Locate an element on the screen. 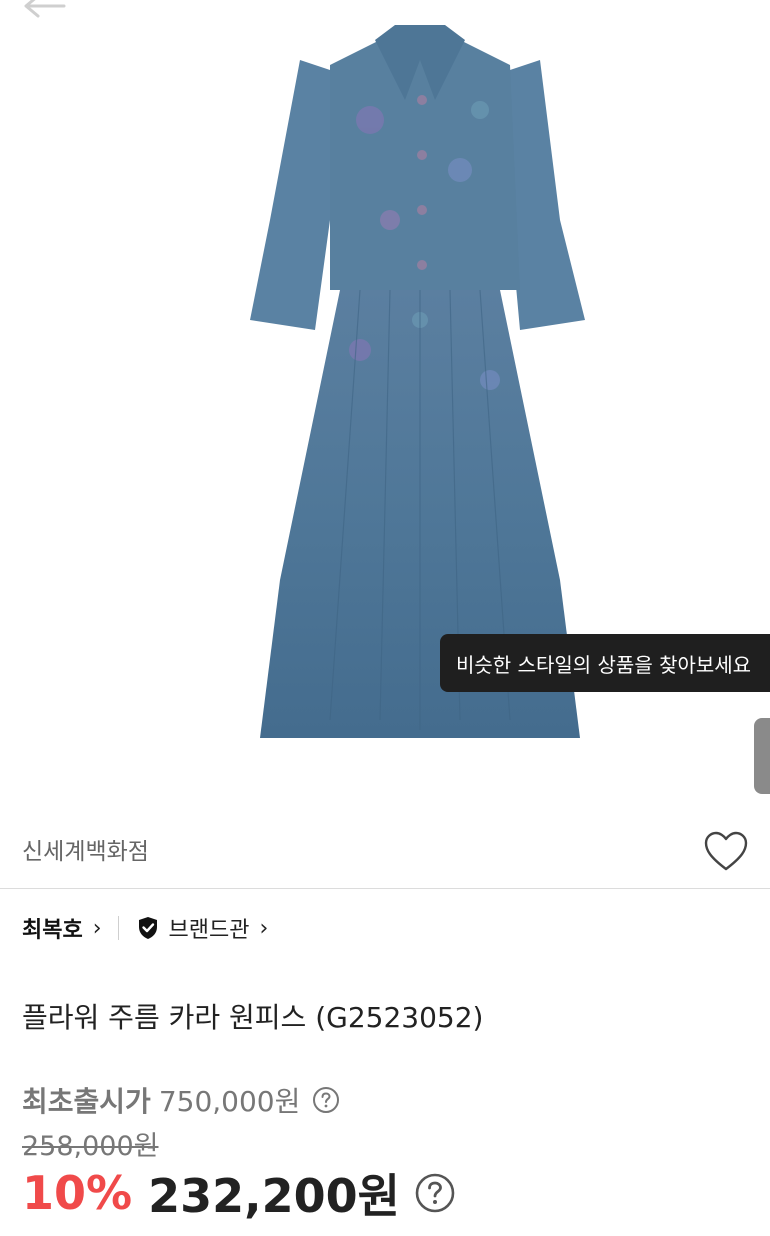 This screenshot has width=770, height=1236. store-name: 신세계백화점 is located at coordinates (85, 849).